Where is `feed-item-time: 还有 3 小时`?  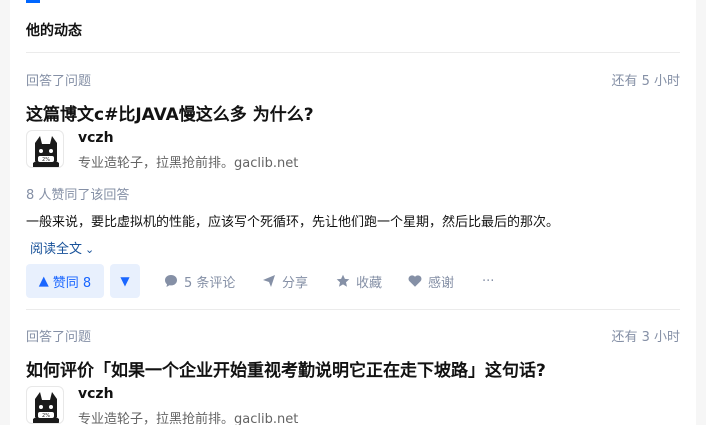
feed-item-time: 还有 3 小时 is located at coordinates (645, 337).